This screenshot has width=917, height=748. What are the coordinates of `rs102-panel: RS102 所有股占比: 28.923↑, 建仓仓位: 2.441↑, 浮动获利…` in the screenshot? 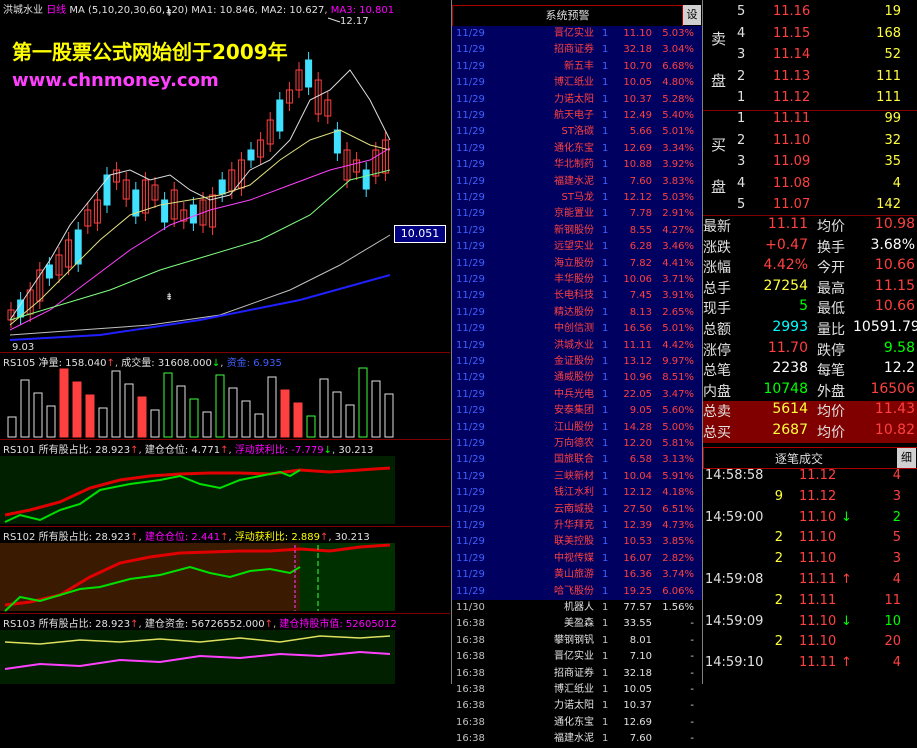 It's located at (225, 570).